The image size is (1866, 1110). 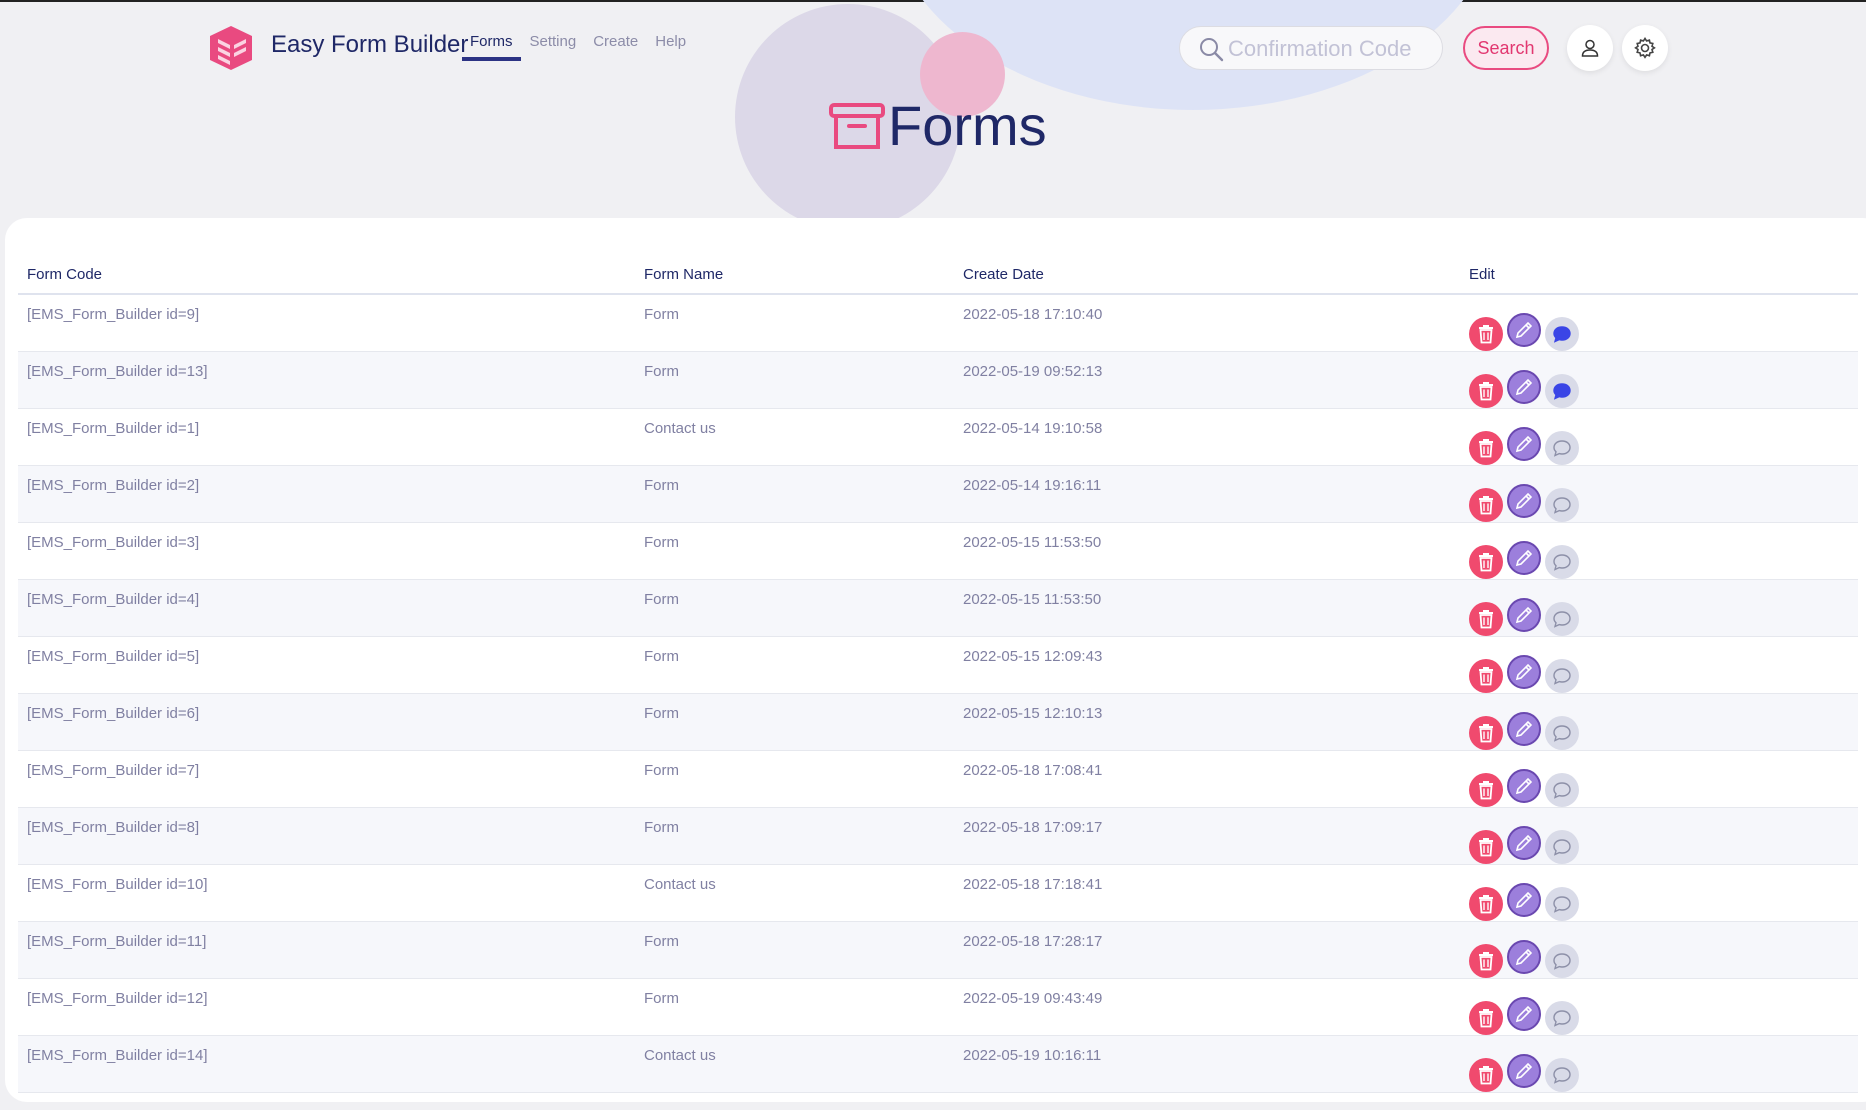 What do you see at coordinates (1207, 1007) in the screenshot?
I see `create-date-cell: 2022-05-19 09:43:49` at bounding box center [1207, 1007].